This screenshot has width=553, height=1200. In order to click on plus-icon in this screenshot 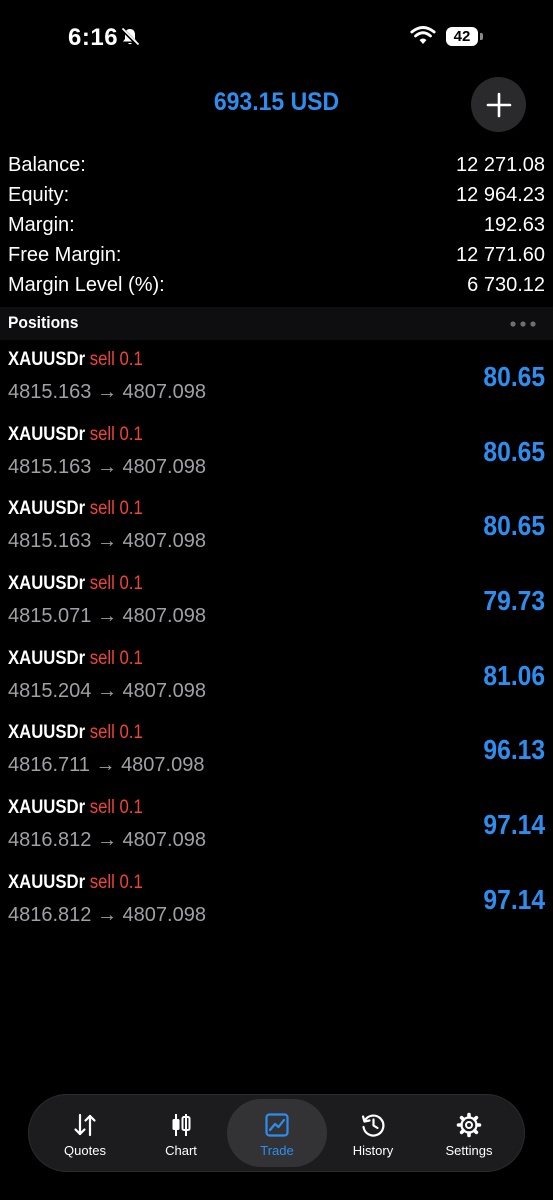, I will do `click(498, 104)`.